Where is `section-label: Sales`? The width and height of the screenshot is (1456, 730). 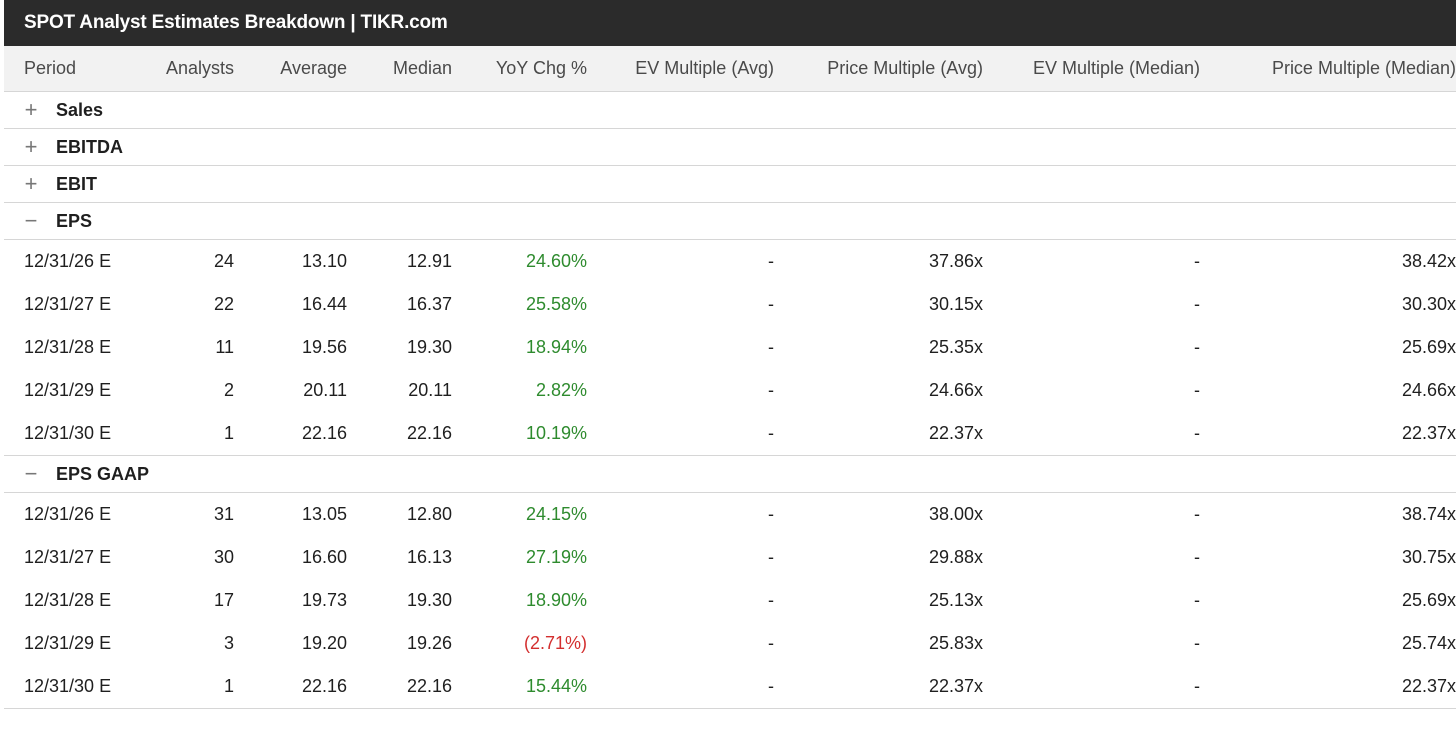 section-label: Sales is located at coordinates (80, 109).